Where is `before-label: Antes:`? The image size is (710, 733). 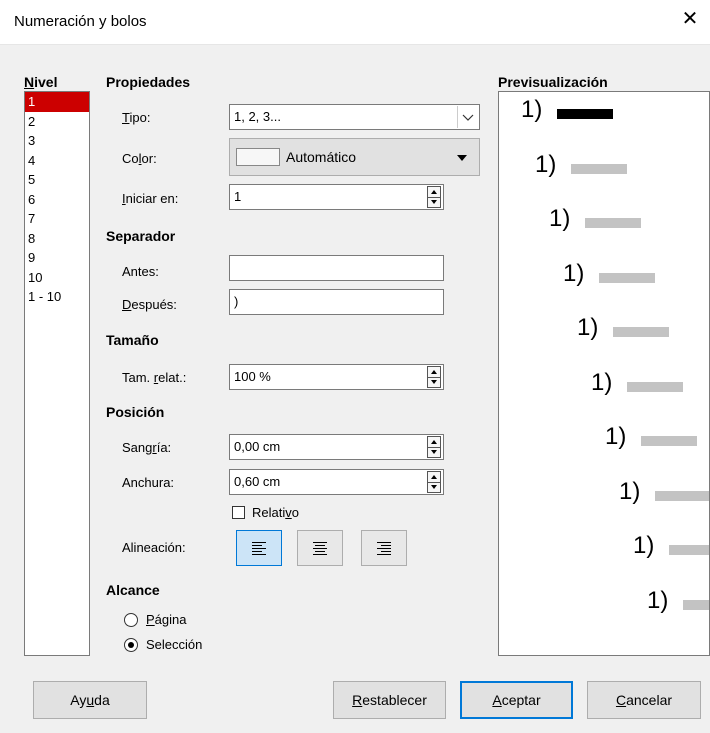 before-label: Antes: is located at coordinates (140, 271).